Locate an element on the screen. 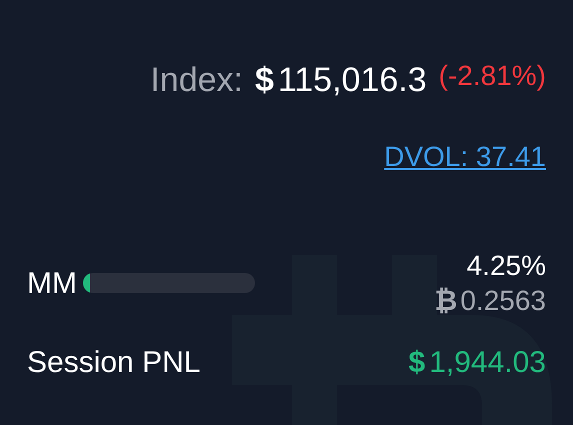 The height and width of the screenshot is (425, 573). price-change: (-2.81%) is located at coordinates (492, 76).